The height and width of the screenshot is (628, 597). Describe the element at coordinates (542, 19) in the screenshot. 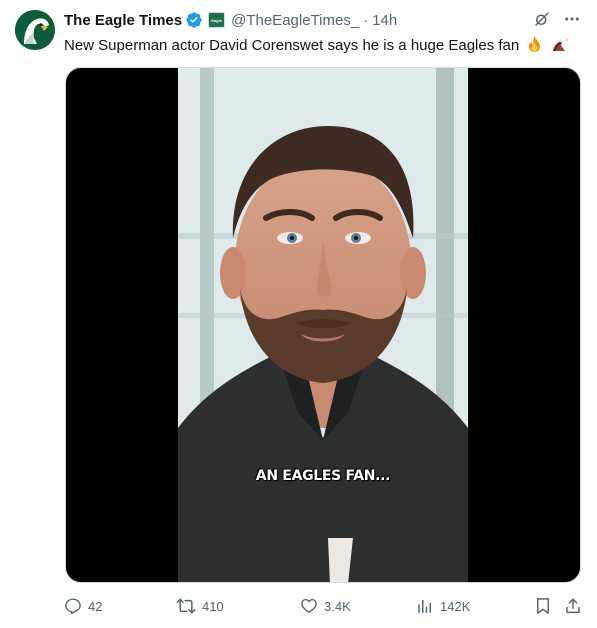

I see `grok-icon` at that location.